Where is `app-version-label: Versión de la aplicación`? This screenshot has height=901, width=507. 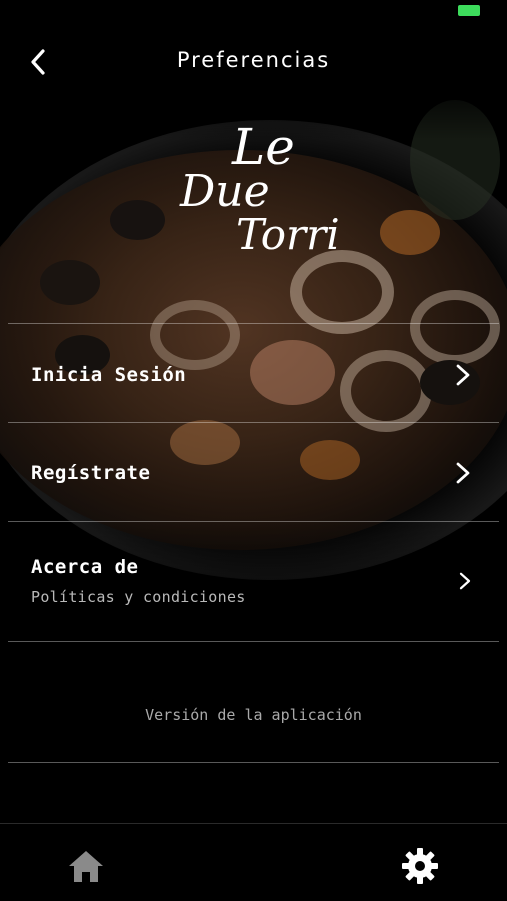
app-version-label: Versión de la aplicación is located at coordinates (253, 715).